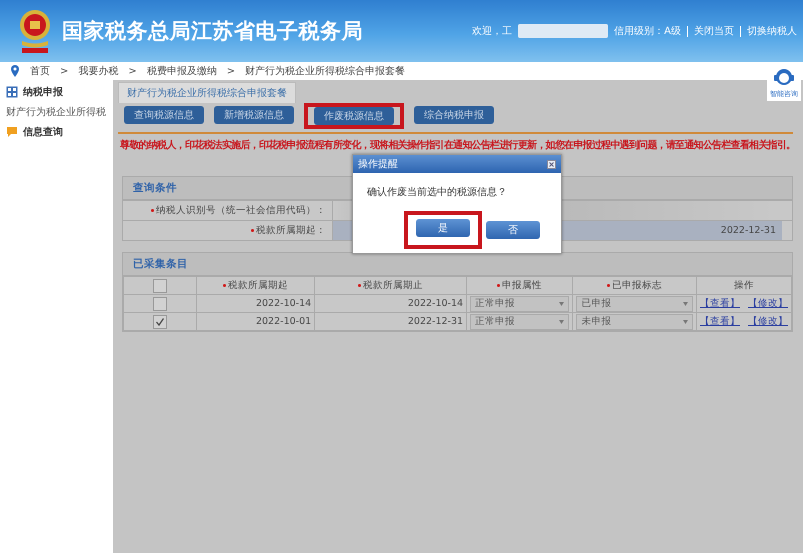 The height and width of the screenshot is (553, 803). What do you see at coordinates (437, 192) in the screenshot?
I see `dialog-message: 确认作废当前选中的税源信息？` at bounding box center [437, 192].